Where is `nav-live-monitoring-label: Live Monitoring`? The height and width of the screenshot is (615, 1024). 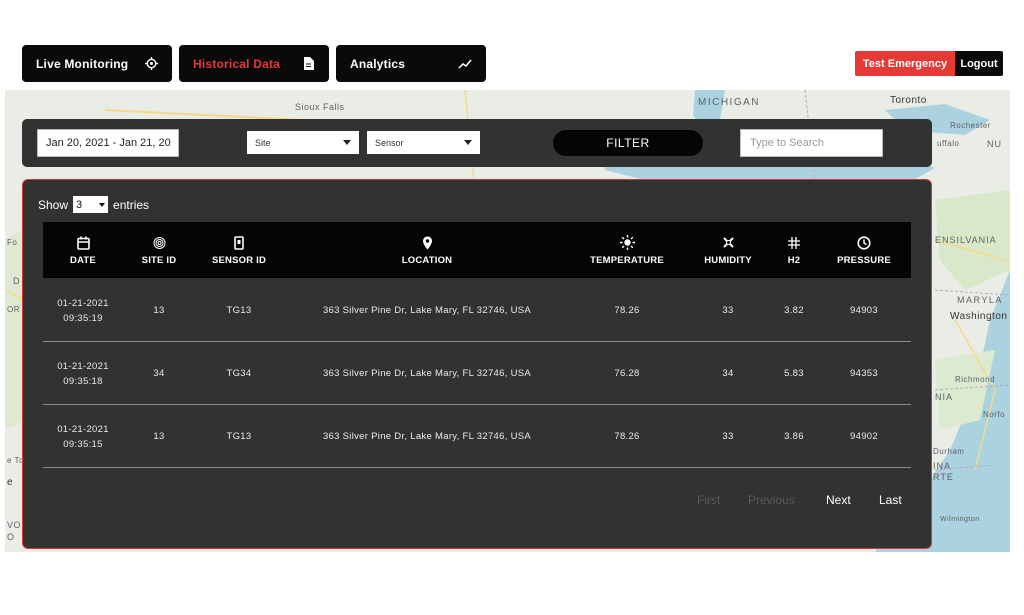
nav-live-monitoring-label: Live Monitoring is located at coordinates (82, 63).